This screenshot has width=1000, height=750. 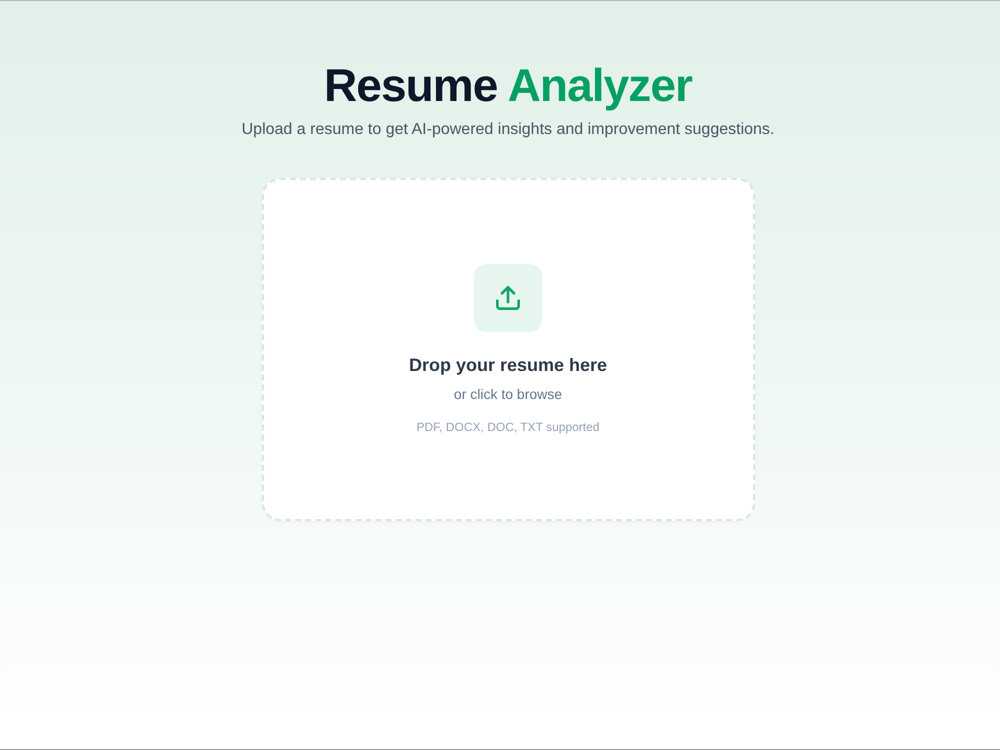 I want to click on dropzone-heading: Drop your resume here, so click(x=508, y=366).